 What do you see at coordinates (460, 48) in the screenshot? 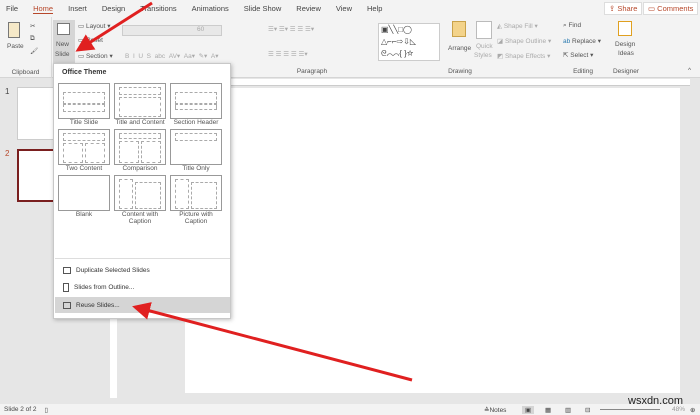
I see `arrange-label: Arrange` at bounding box center [460, 48].